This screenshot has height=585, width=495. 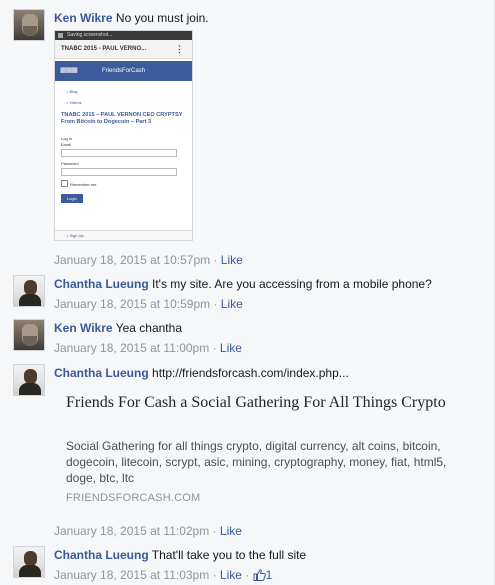 I want to click on nav-item: • Blog, so click(x=72, y=91).